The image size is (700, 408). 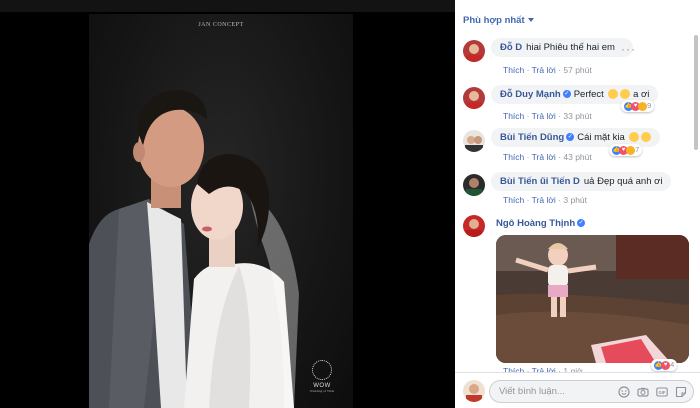 What do you see at coordinates (643, 392) in the screenshot?
I see `camera-icon` at bounding box center [643, 392].